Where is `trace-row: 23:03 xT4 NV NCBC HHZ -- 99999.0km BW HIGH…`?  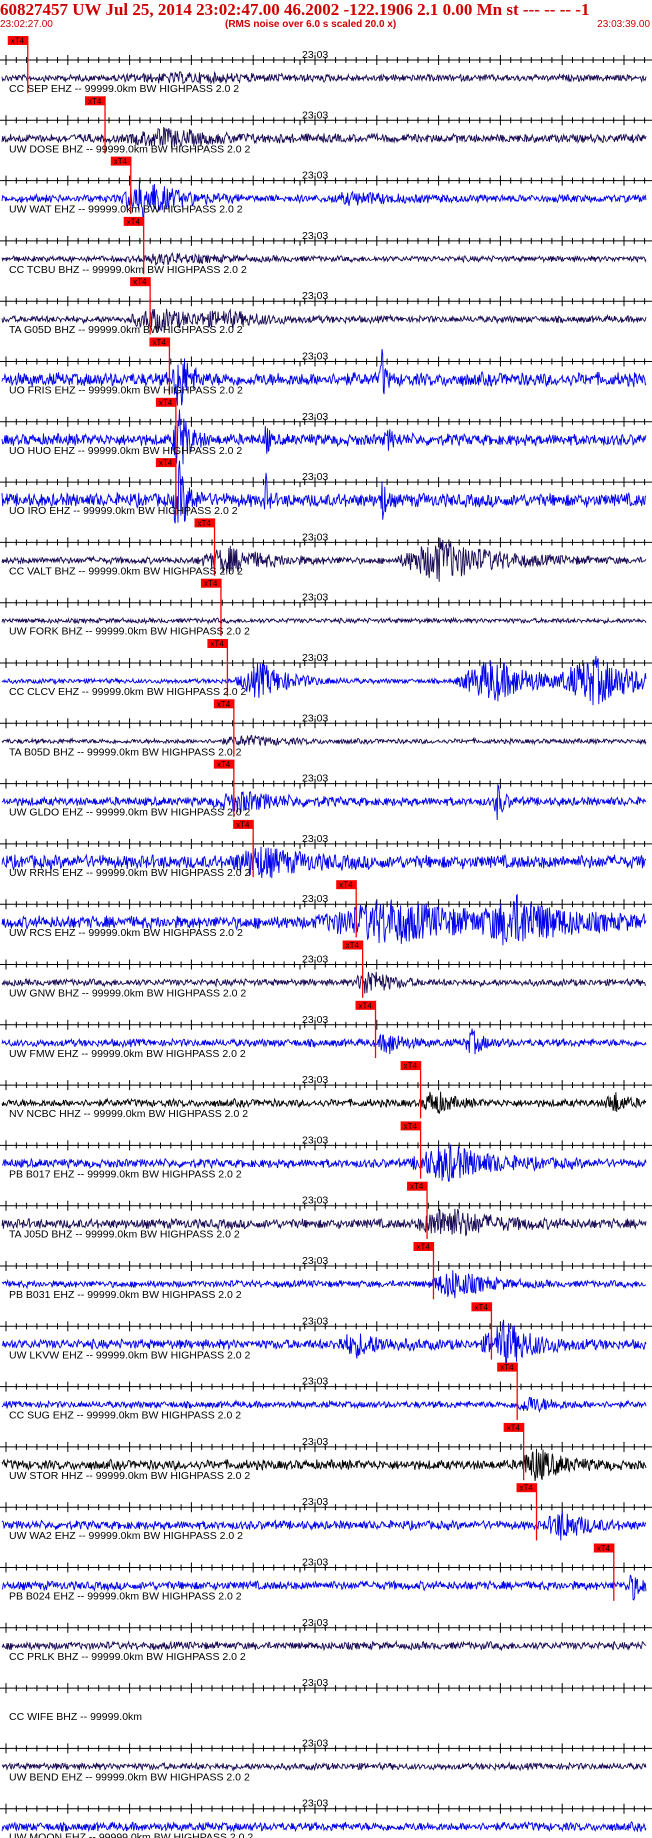 trace-row: 23:03 xT4 NV NCBC HHZ -- 99999.0km BW HIGH… is located at coordinates (326, 1090).